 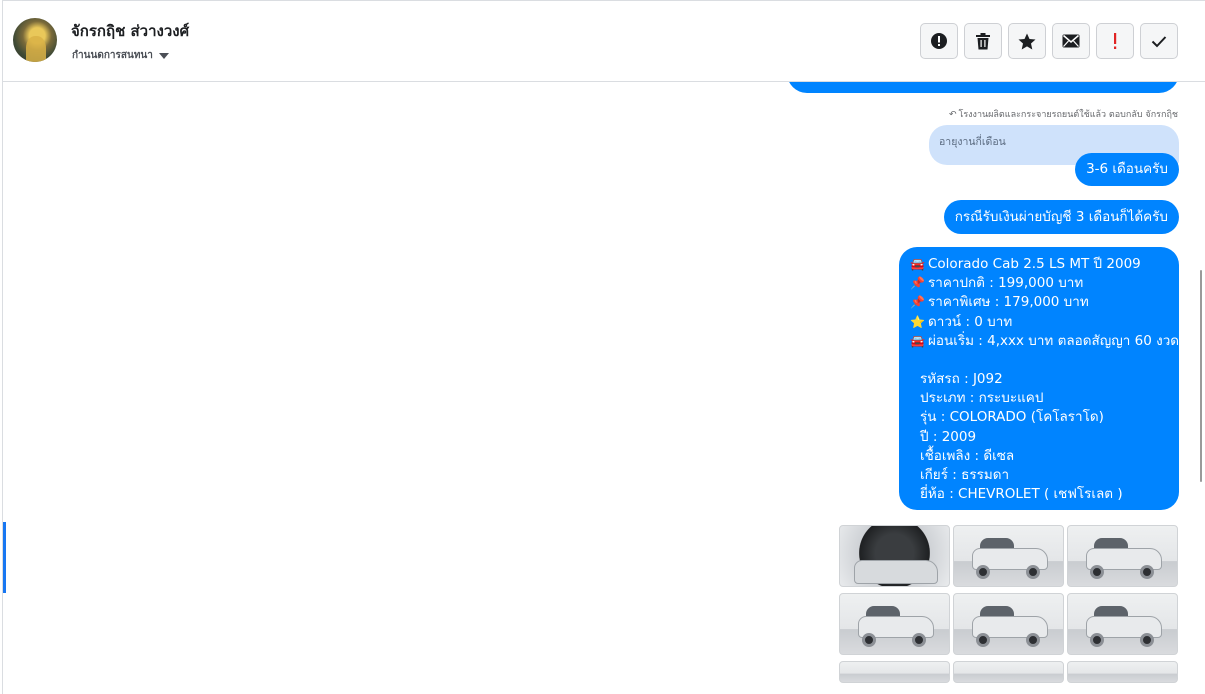 I want to click on listing-line: 🚘 ผ่อนเริ่ม : 4,xxx บาท ตลอดสัญญา 60 งวด, so click(x=1044, y=341).